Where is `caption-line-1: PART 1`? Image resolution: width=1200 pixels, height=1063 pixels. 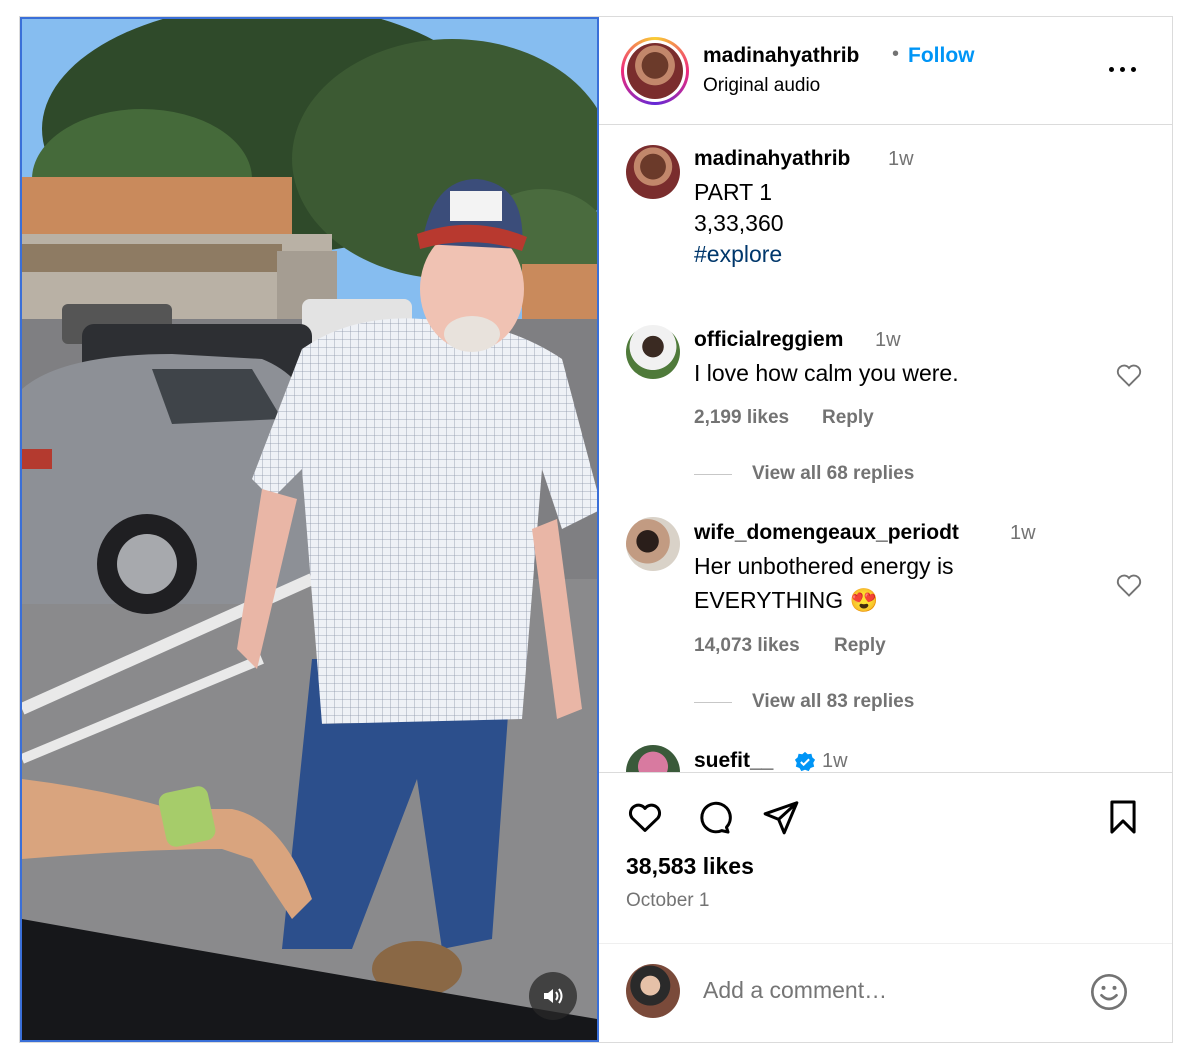 caption-line-1: PART 1 is located at coordinates (733, 192).